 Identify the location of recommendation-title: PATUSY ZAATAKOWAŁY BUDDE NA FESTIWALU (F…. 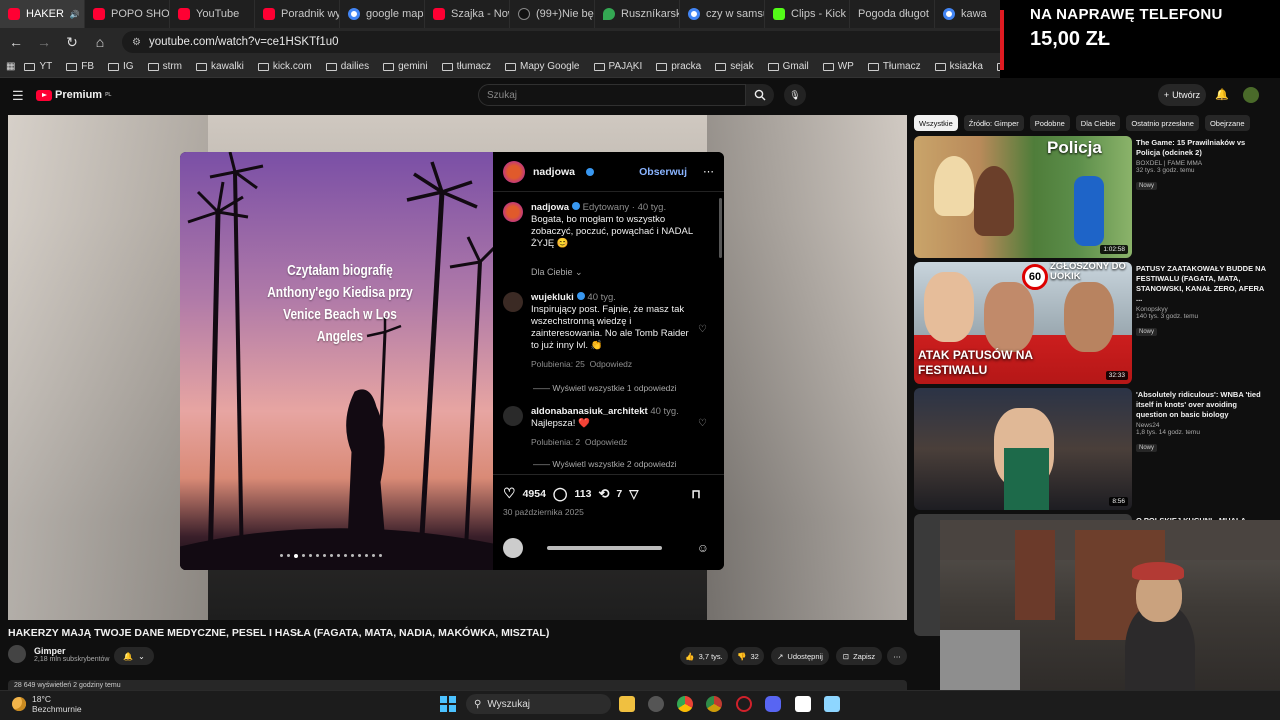
(1203, 284).